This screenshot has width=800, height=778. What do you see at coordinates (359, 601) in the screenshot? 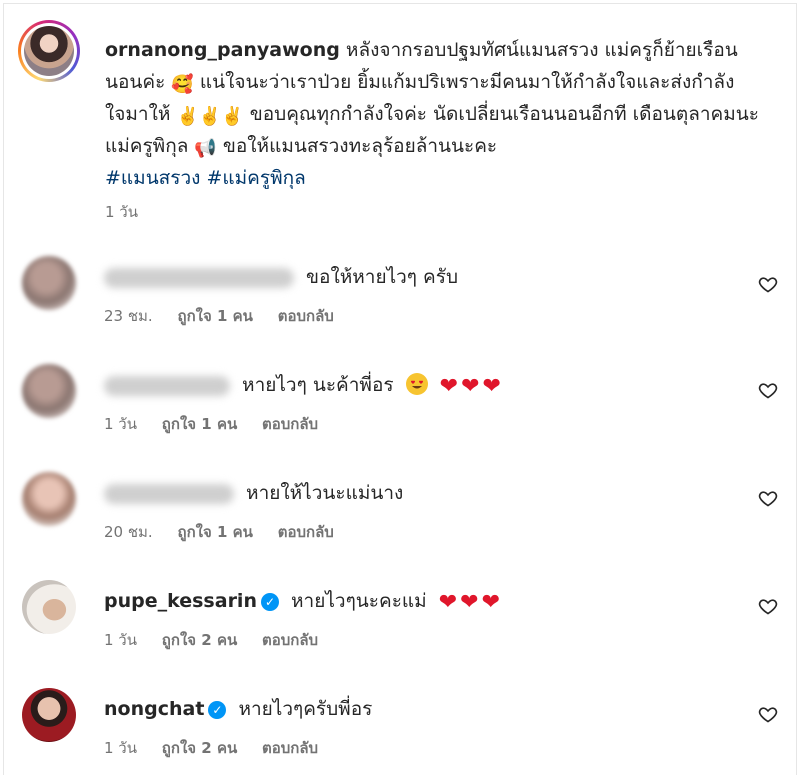
I see `comment-text: หายไวๆนะคะแม่` at bounding box center [359, 601].